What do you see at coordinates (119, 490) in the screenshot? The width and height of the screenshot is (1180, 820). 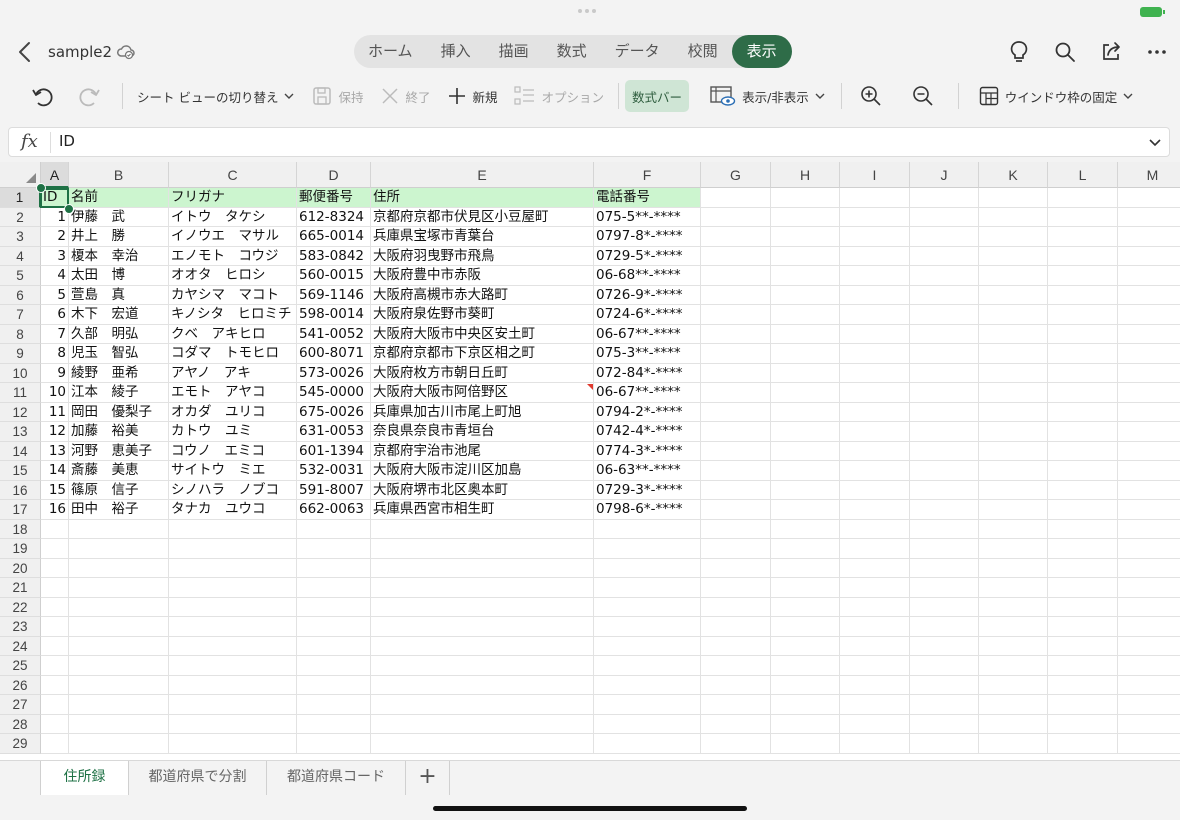 I see `cell: 篠原 信子` at bounding box center [119, 490].